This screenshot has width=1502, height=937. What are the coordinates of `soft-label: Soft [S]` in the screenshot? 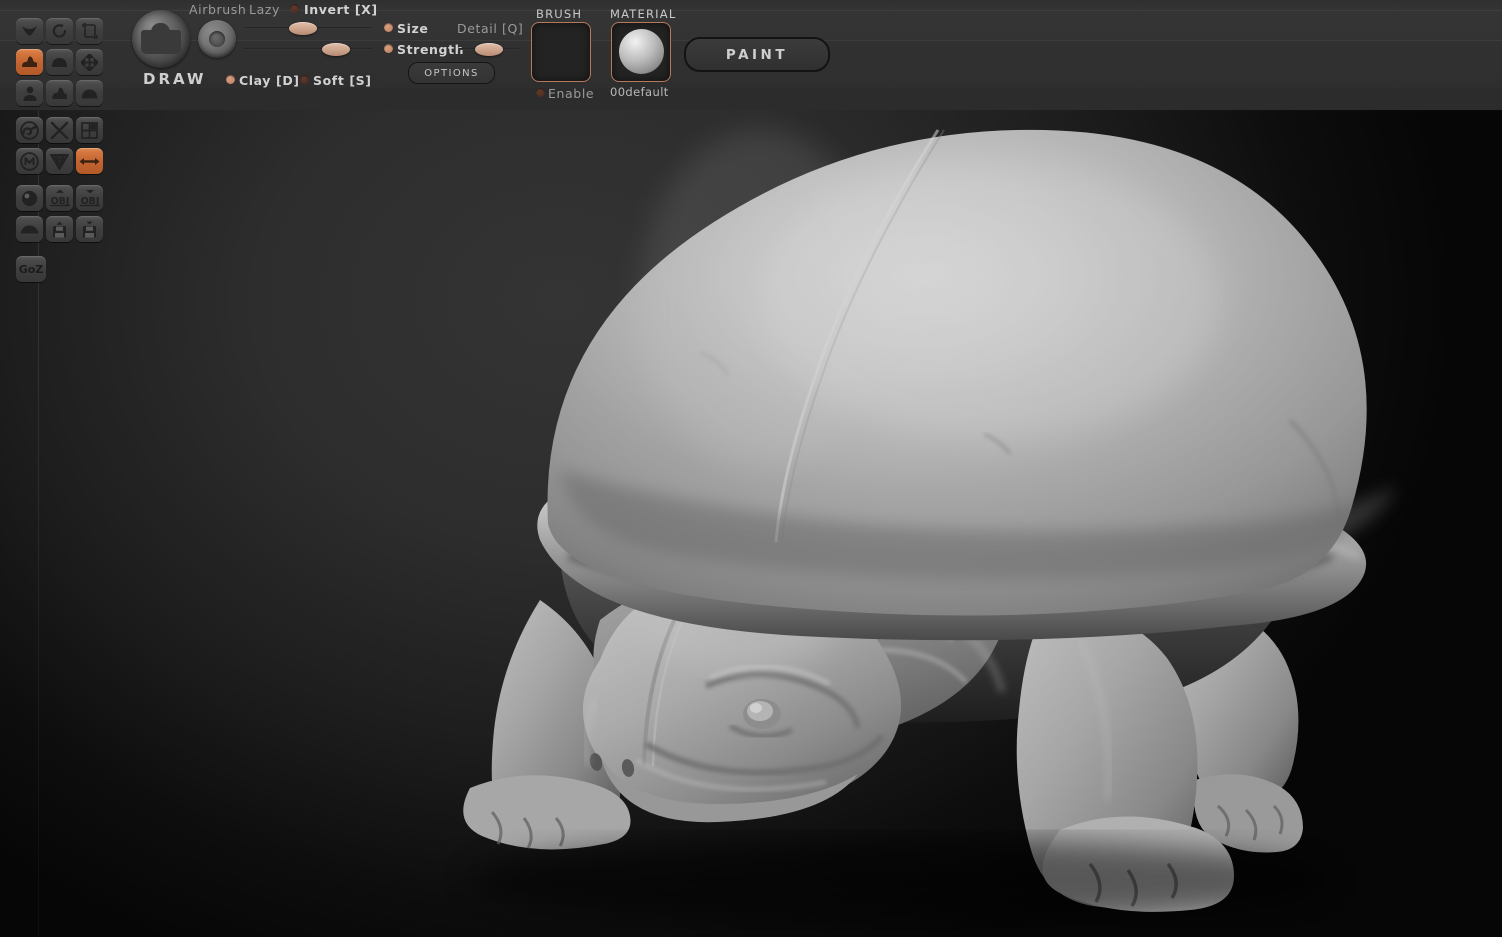 It's located at (342, 80).